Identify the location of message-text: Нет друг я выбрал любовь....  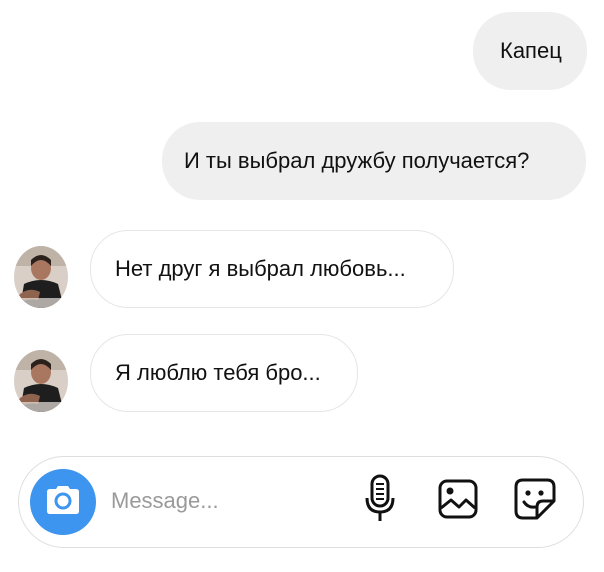
(260, 268).